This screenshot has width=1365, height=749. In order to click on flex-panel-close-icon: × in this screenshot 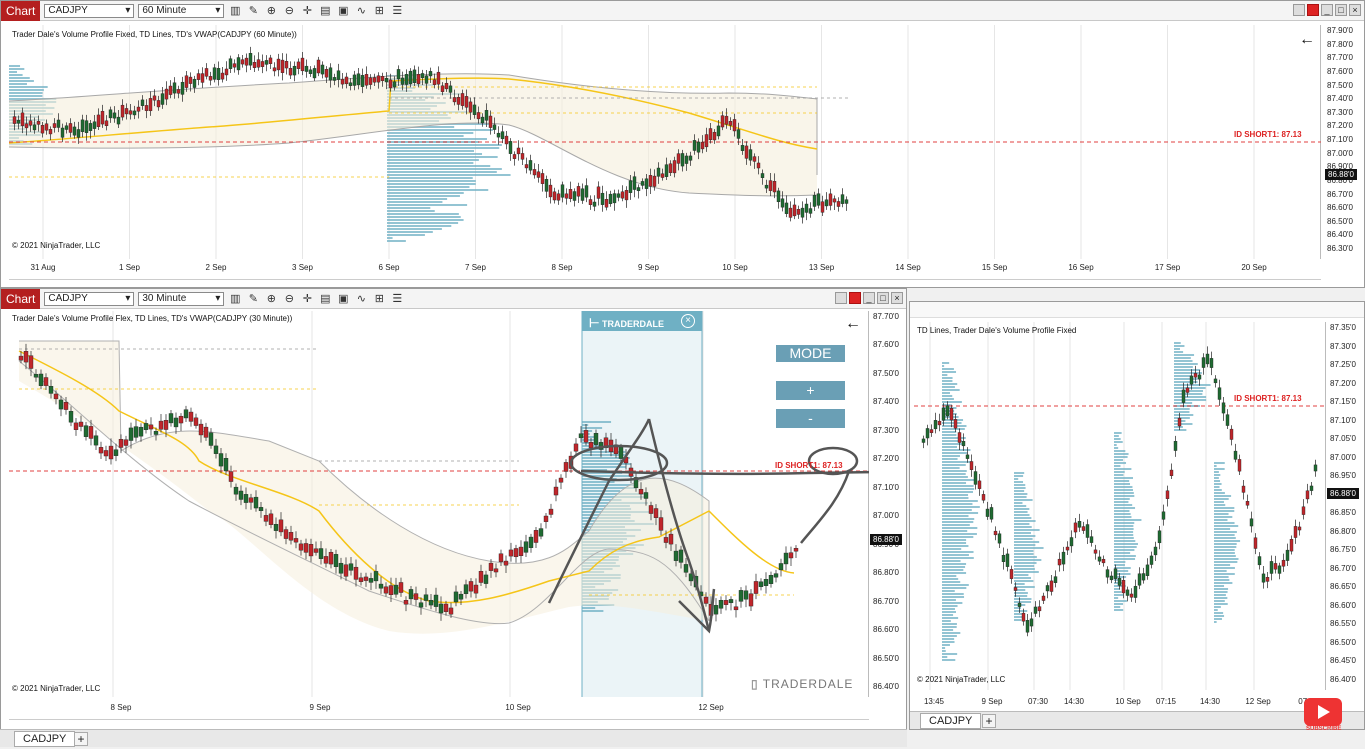, I will do `click(688, 321)`.